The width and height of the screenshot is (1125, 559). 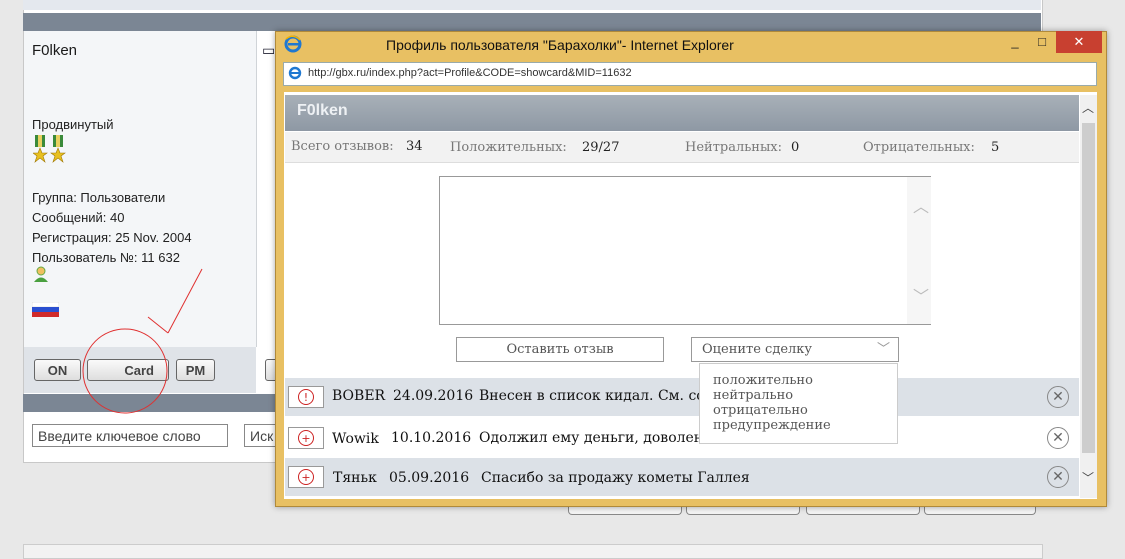 I want to click on user-posts: Сообщений: 40, so click(x=78, y=217).